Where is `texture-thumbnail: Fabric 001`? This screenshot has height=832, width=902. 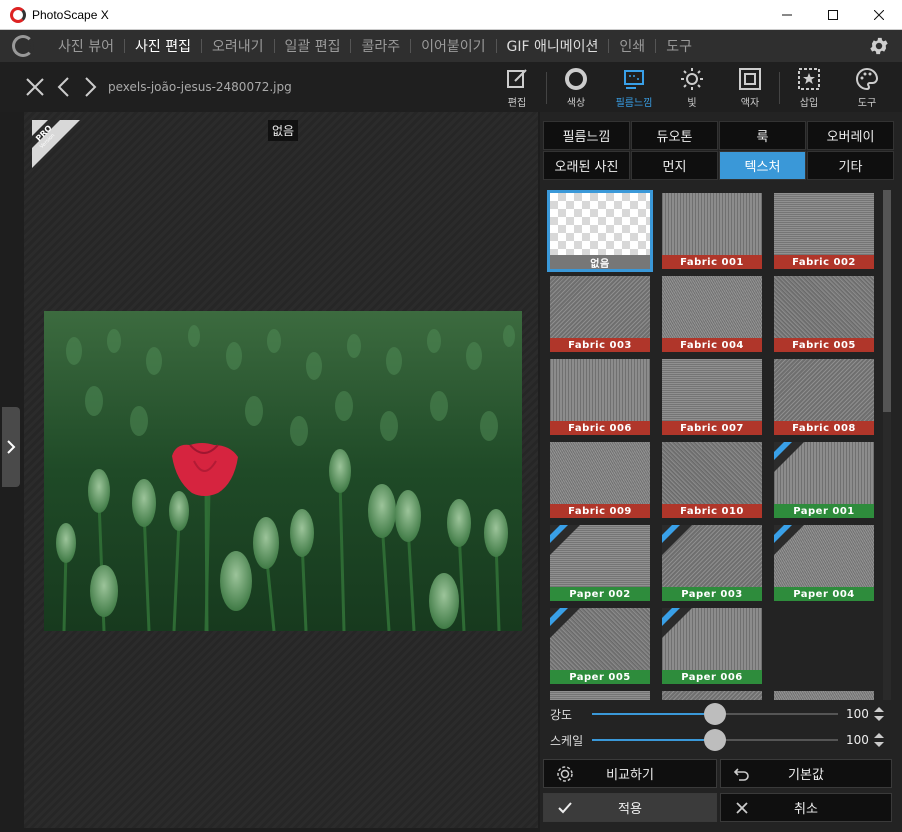 texture-thumbnail: Fabric 001 is located at coordinates (712, 231).